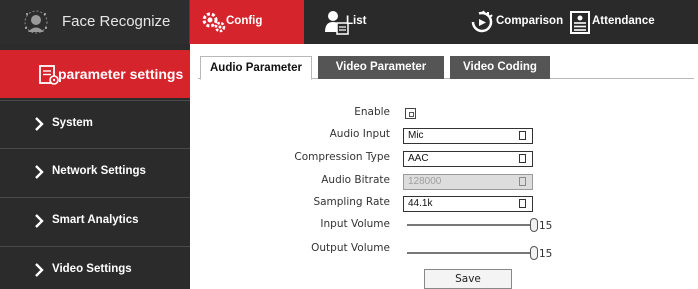 This screenshot has height=289, width=698. I want to click on audio-bitrate-label: Audio Bitrate, so click(355, 180).